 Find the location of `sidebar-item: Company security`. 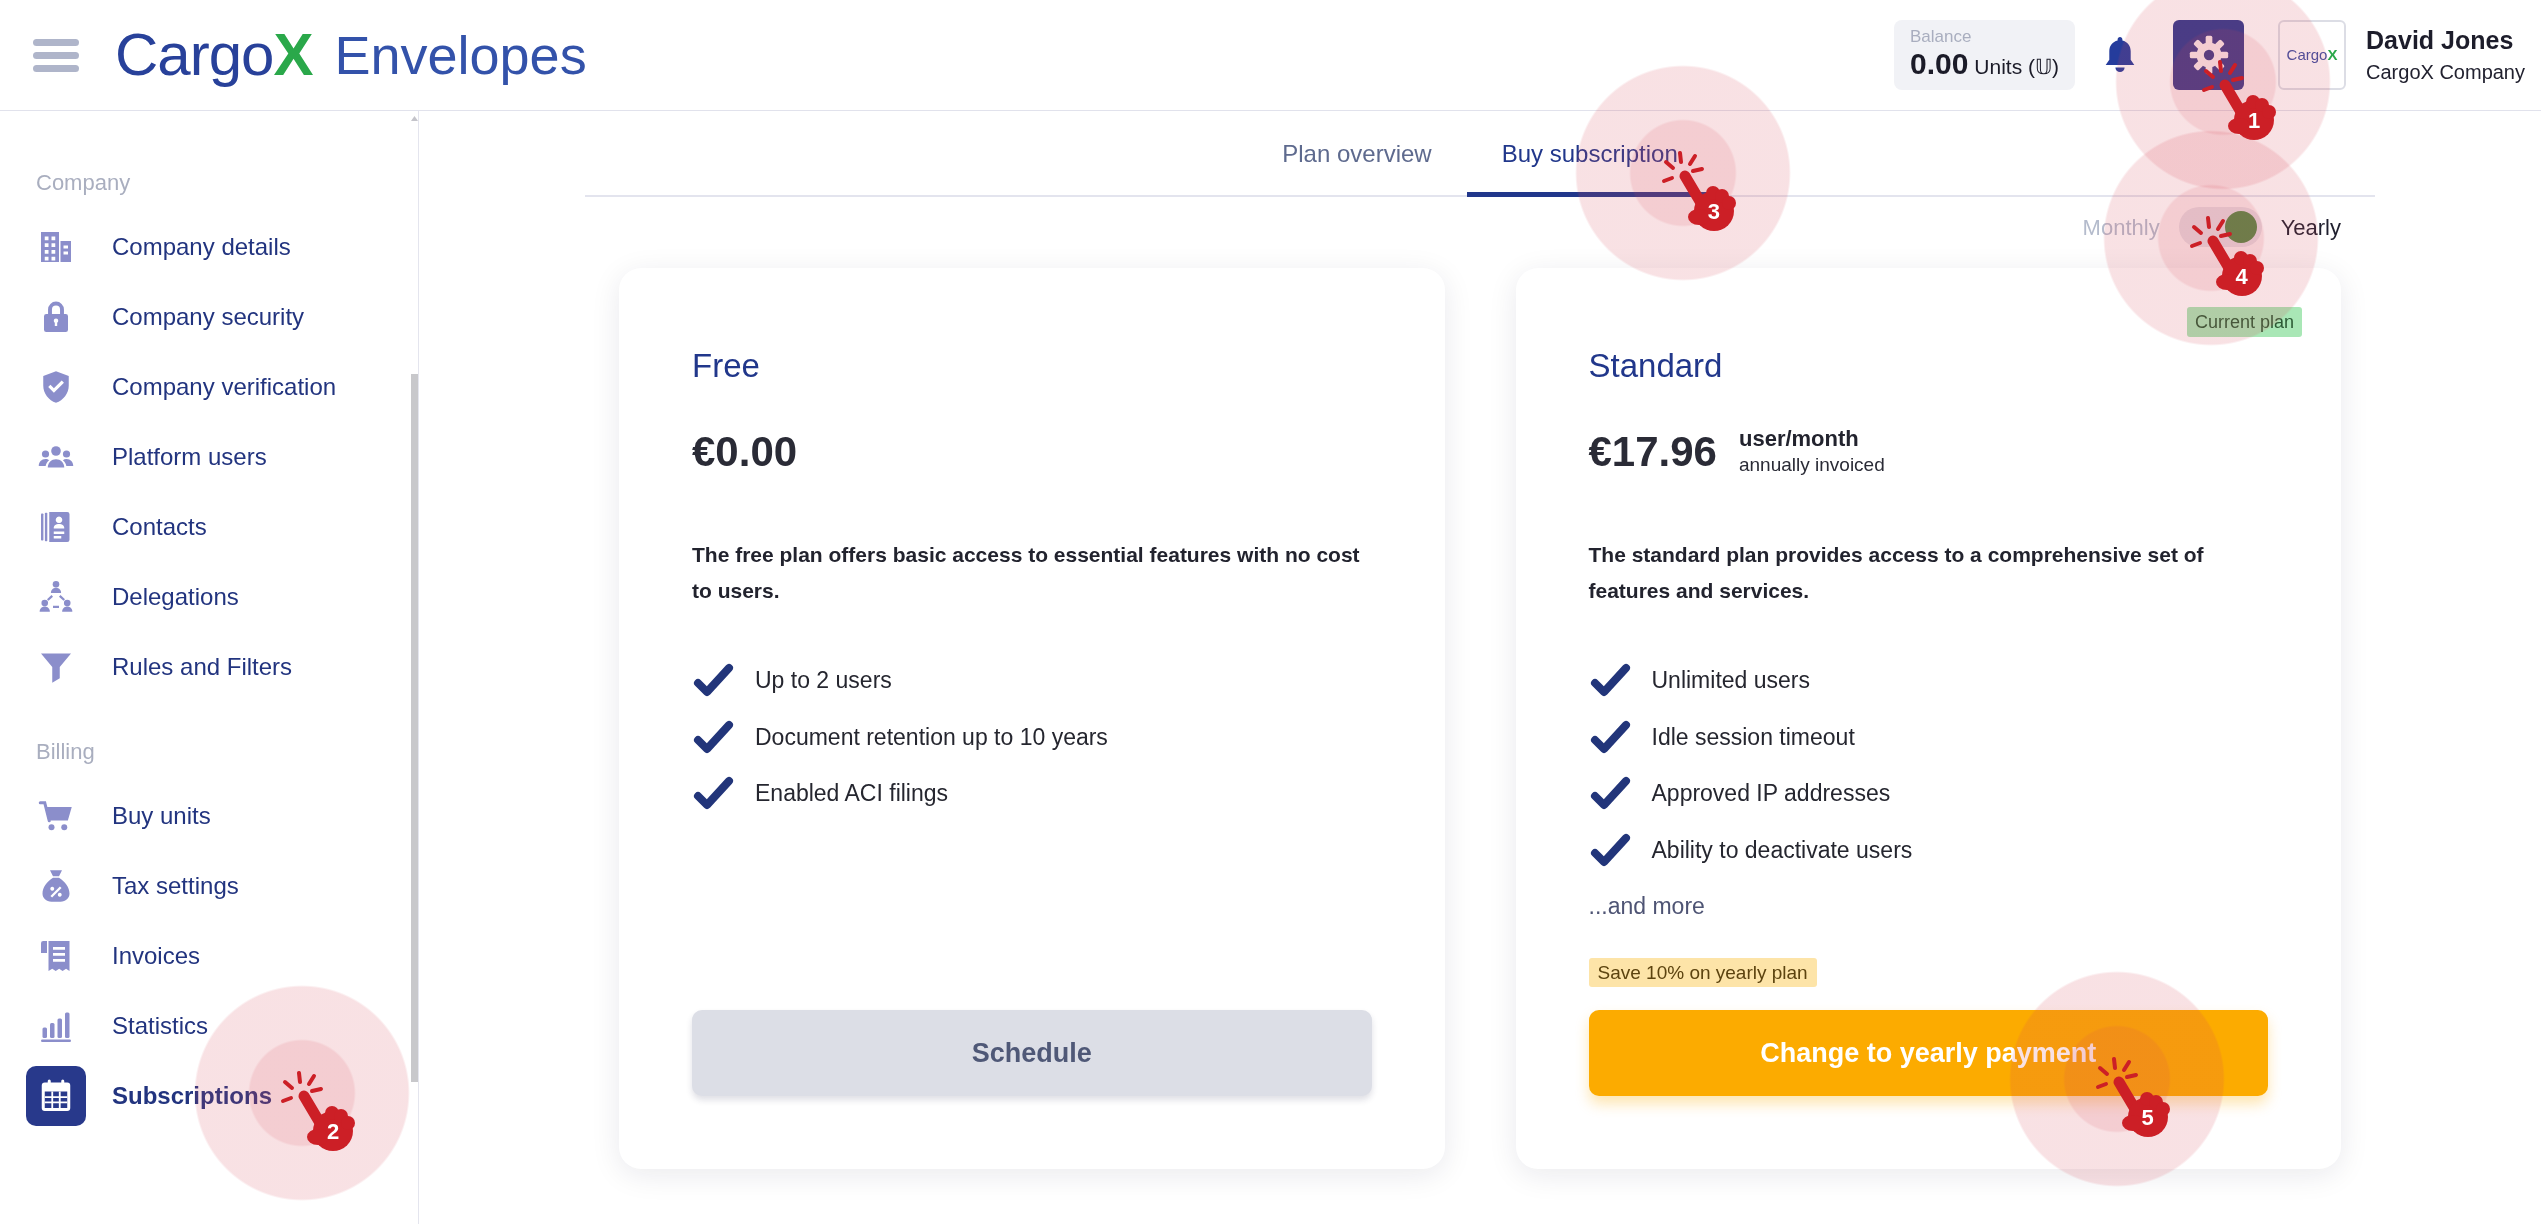

sidebar-item: Company security is located at coordinates (165, 317).